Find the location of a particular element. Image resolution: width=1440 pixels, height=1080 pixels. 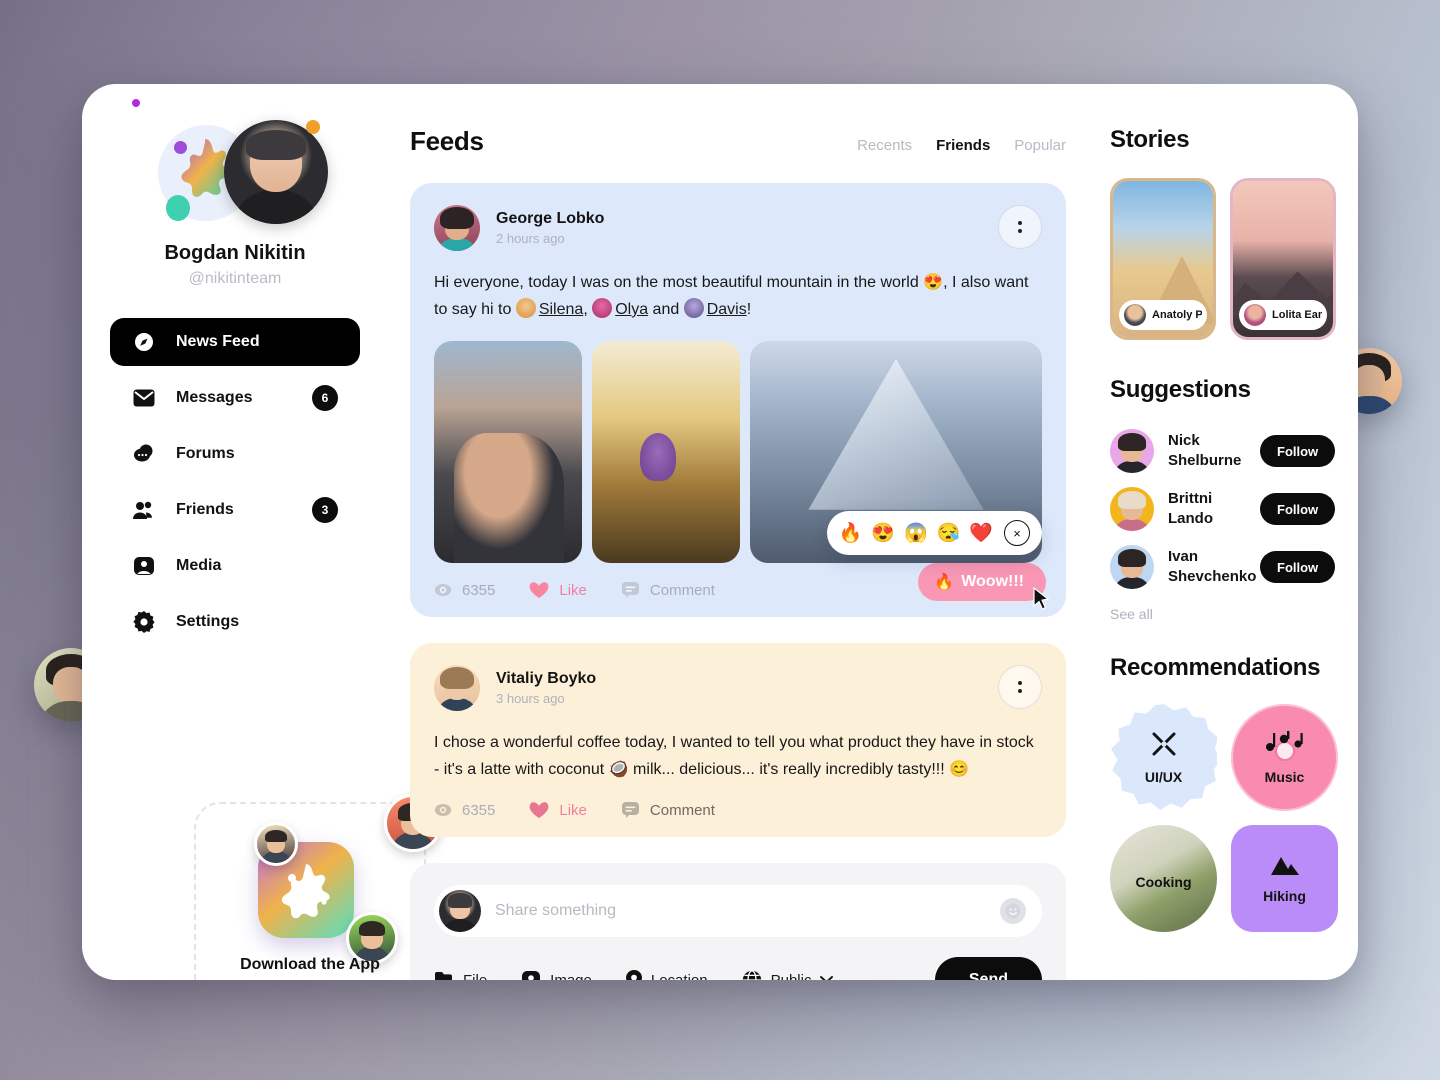

suggestion-name: Brittni Lando is located at coordinates (1214, 509).